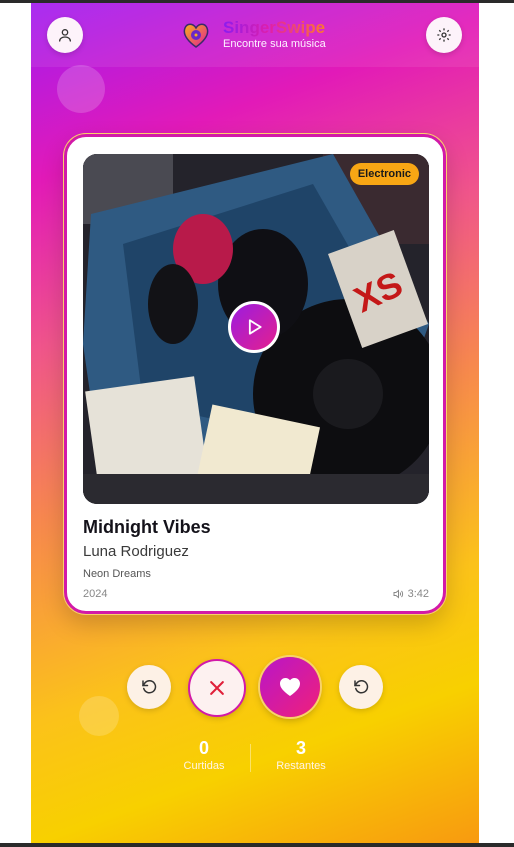 Image resolution: width=514 pixels, height=847 pixels. I want to click on swipe-controls, so click(255, 687).